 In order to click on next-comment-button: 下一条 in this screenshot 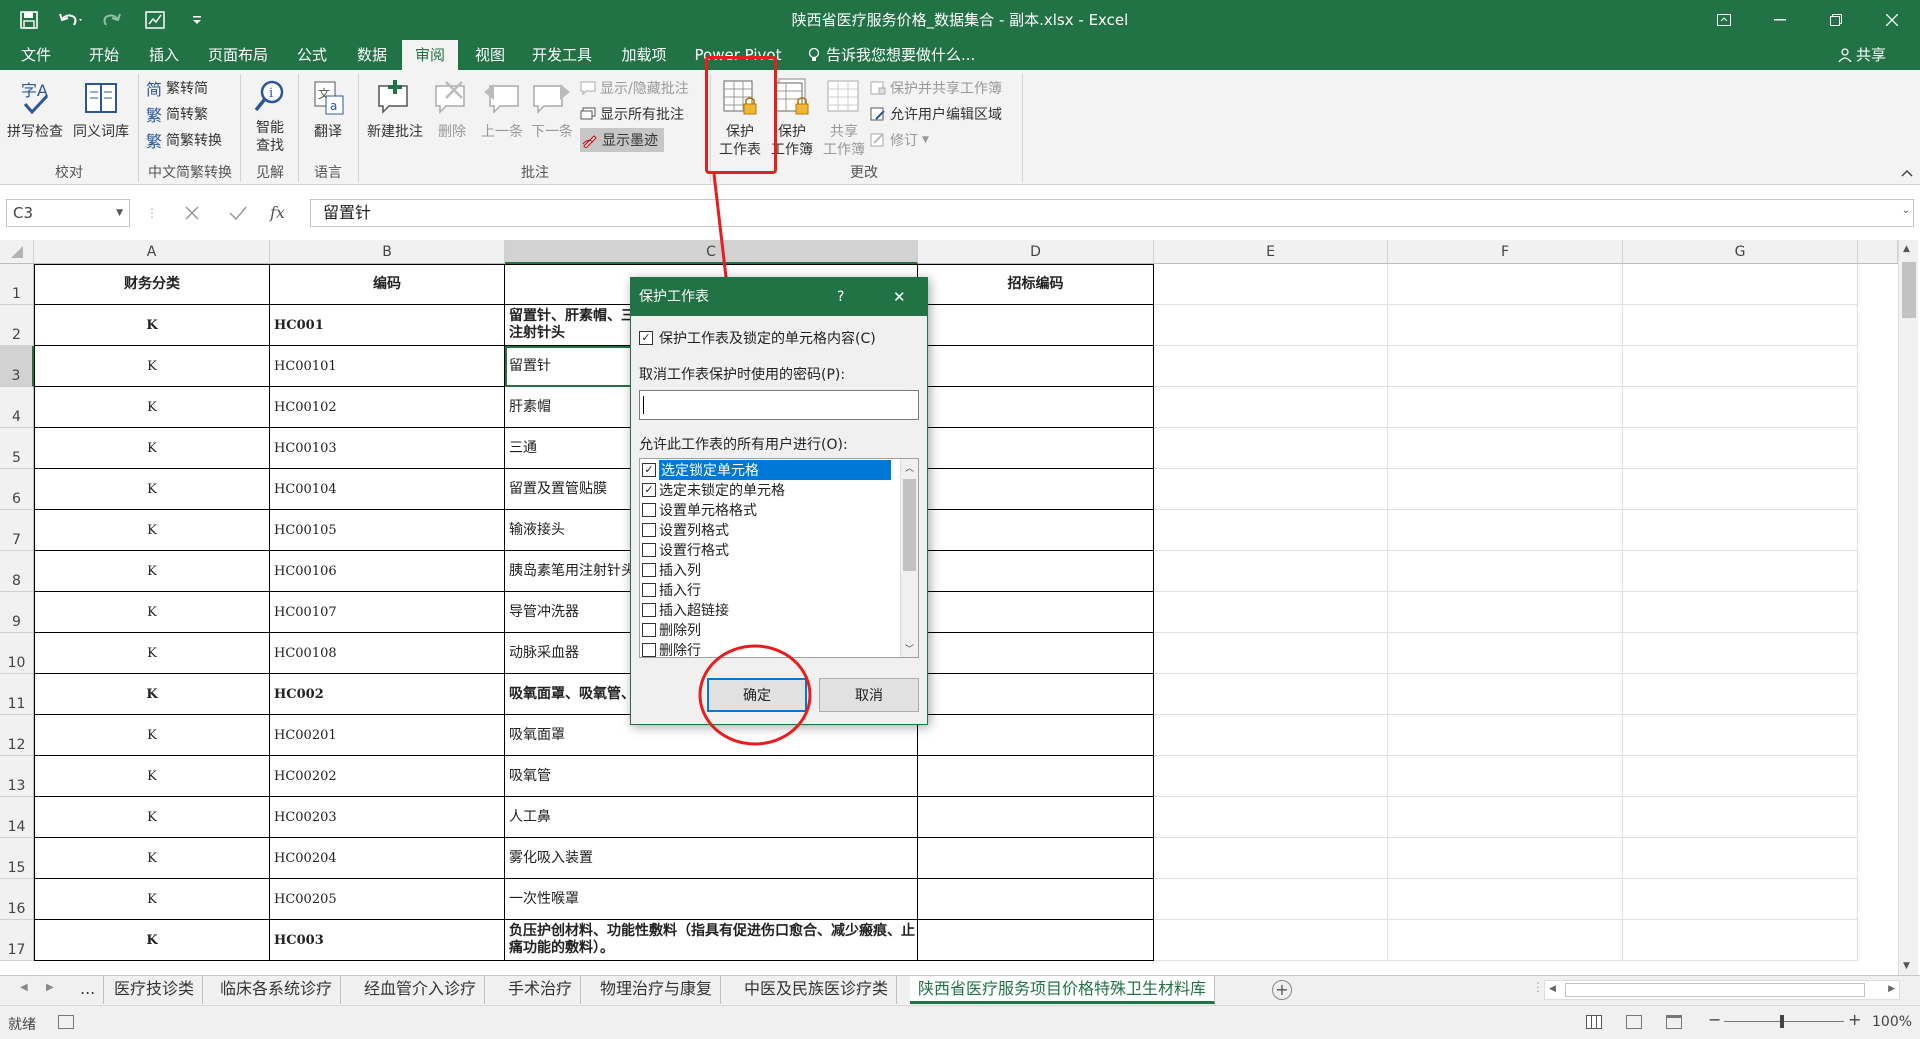, I will do `click(552, 109)`.